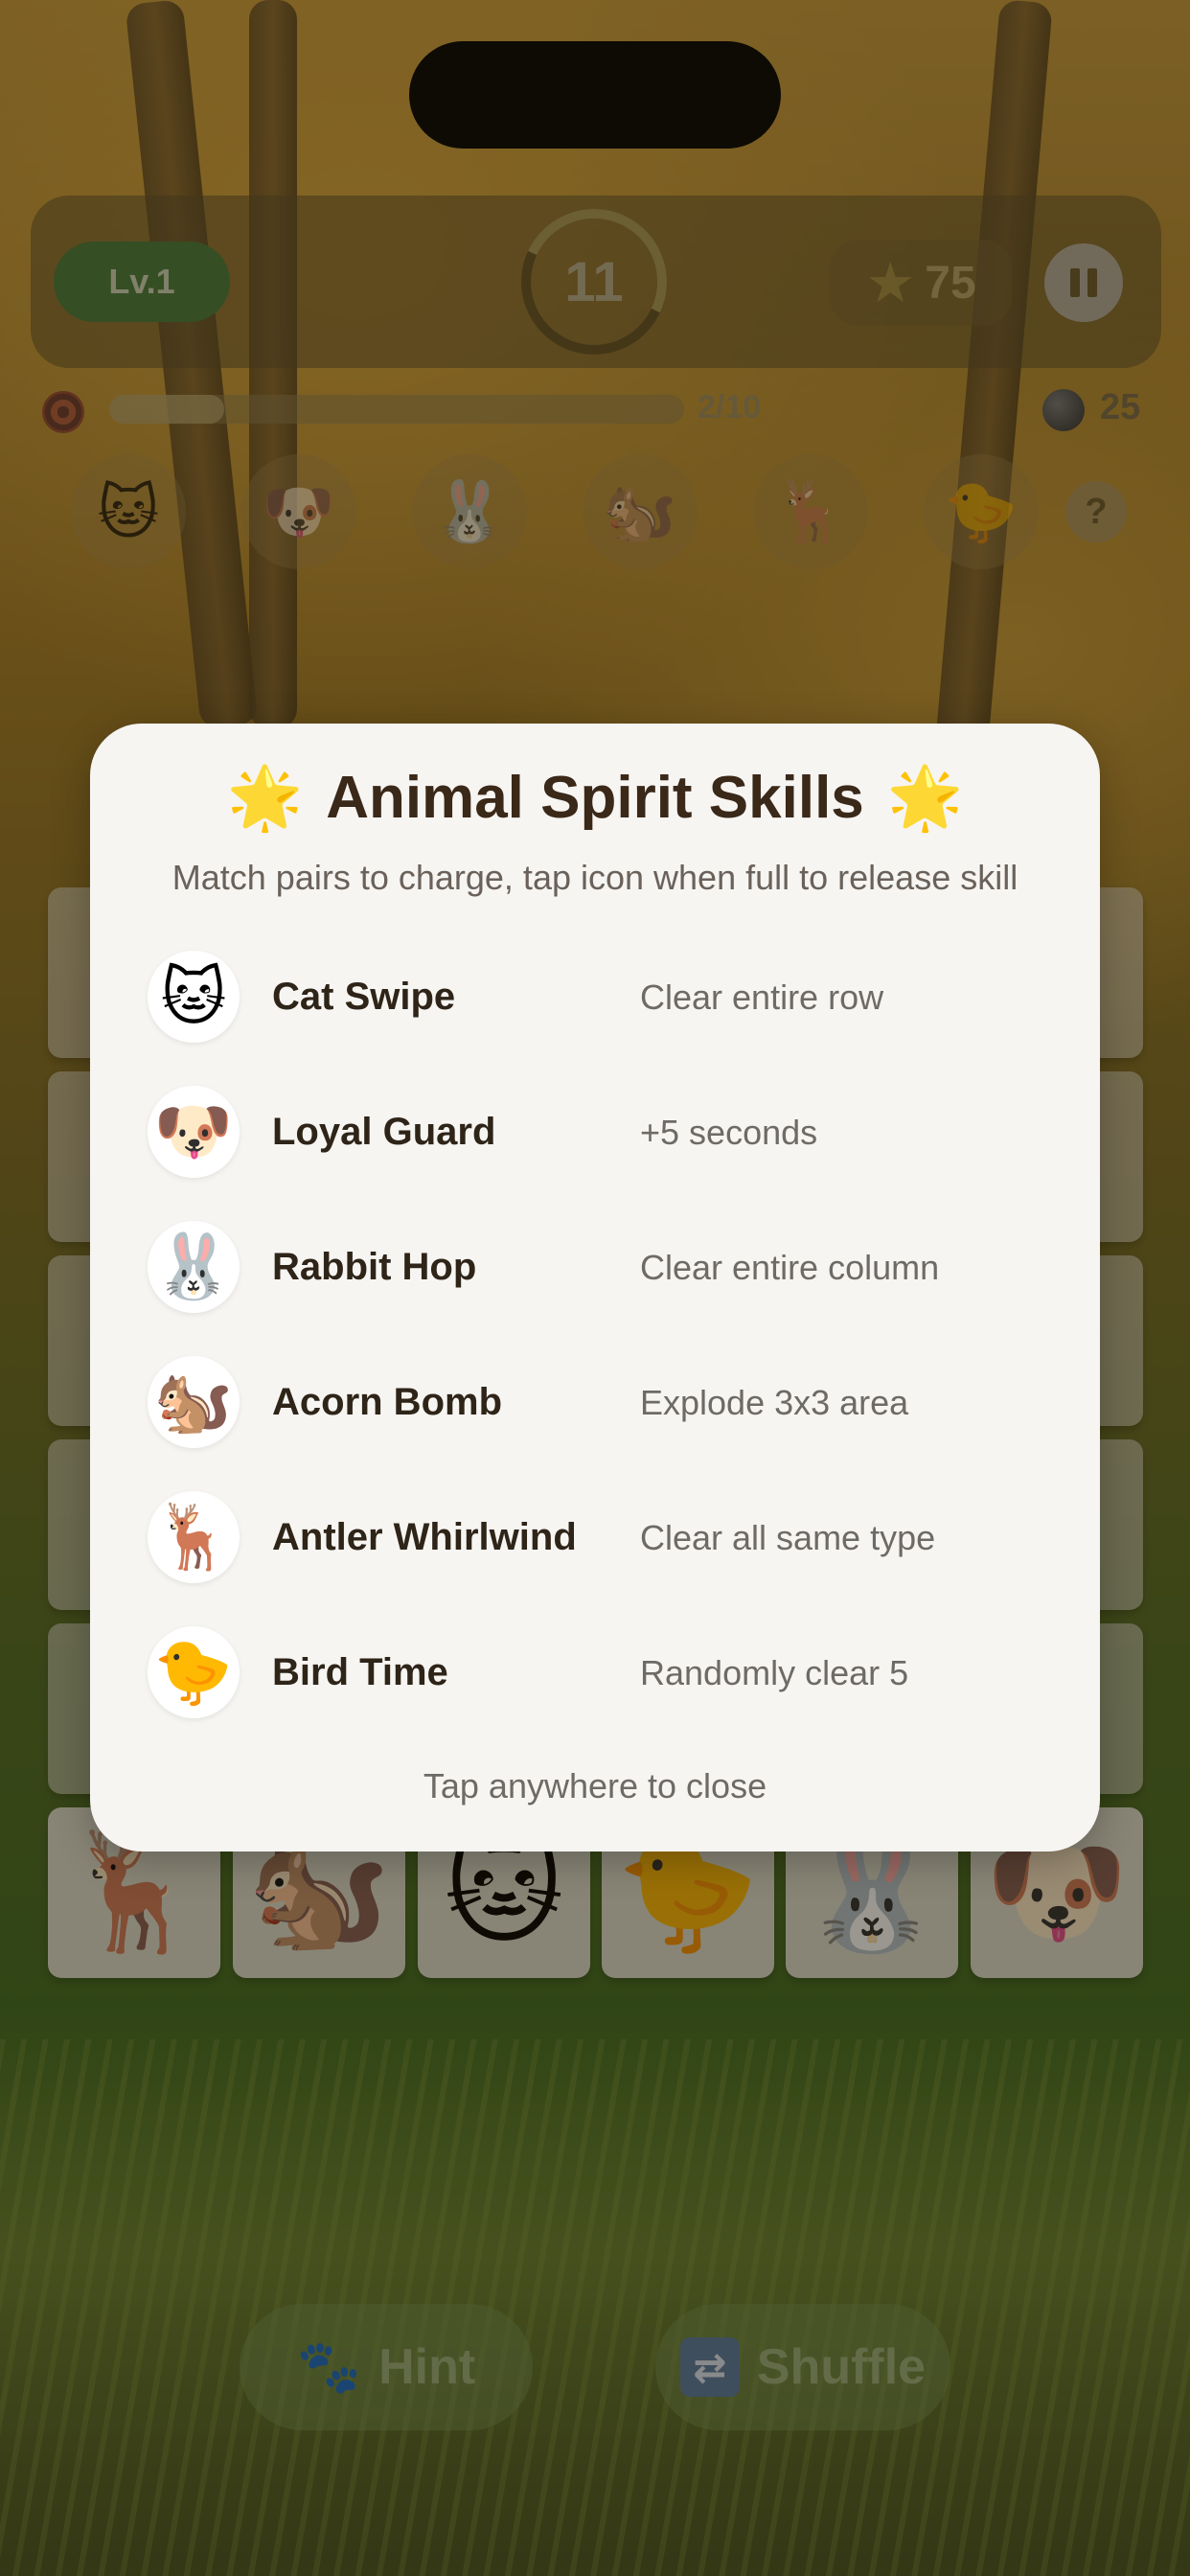  I want to click on skill-name: Cat Swipe, so click(364, 997).